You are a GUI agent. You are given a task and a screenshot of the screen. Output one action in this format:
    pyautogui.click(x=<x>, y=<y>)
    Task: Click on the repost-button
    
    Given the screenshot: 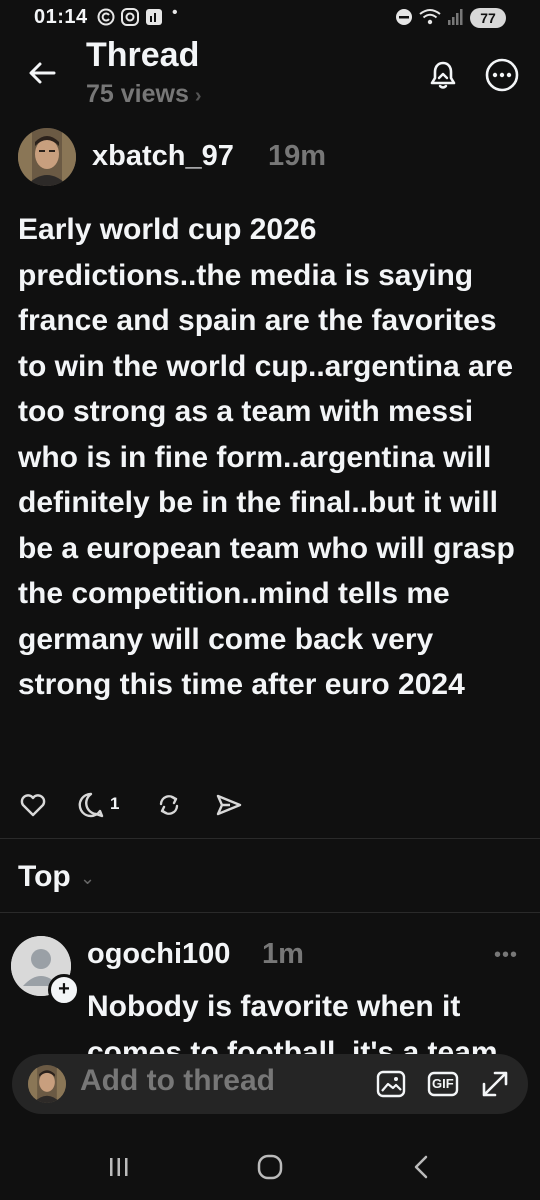 What is the action you would take?
    pyautogui.click(x=169, y=805)
    